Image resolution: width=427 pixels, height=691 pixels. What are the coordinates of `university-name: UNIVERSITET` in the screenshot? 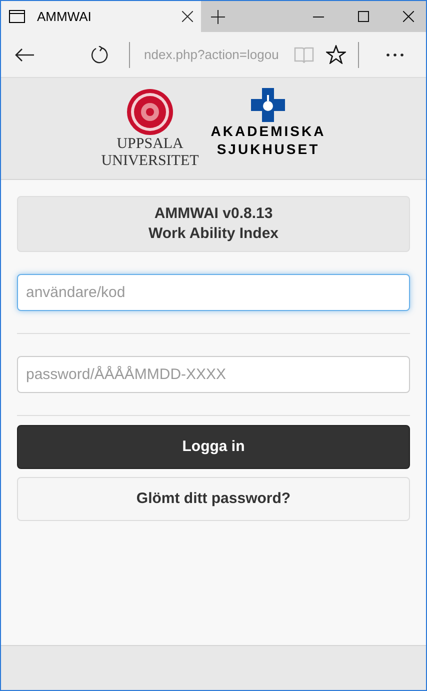 It's located at (150, 161).